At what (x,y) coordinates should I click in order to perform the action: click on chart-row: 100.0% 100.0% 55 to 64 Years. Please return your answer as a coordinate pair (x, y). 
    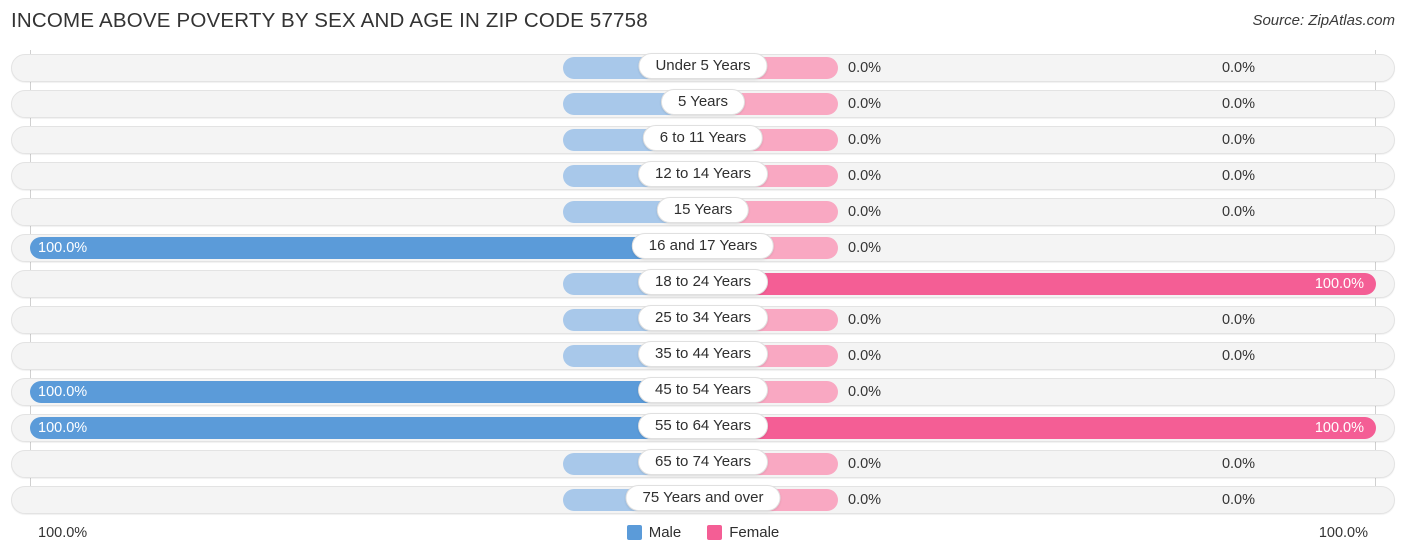
    Looking at the image, I should click on (703, 428).